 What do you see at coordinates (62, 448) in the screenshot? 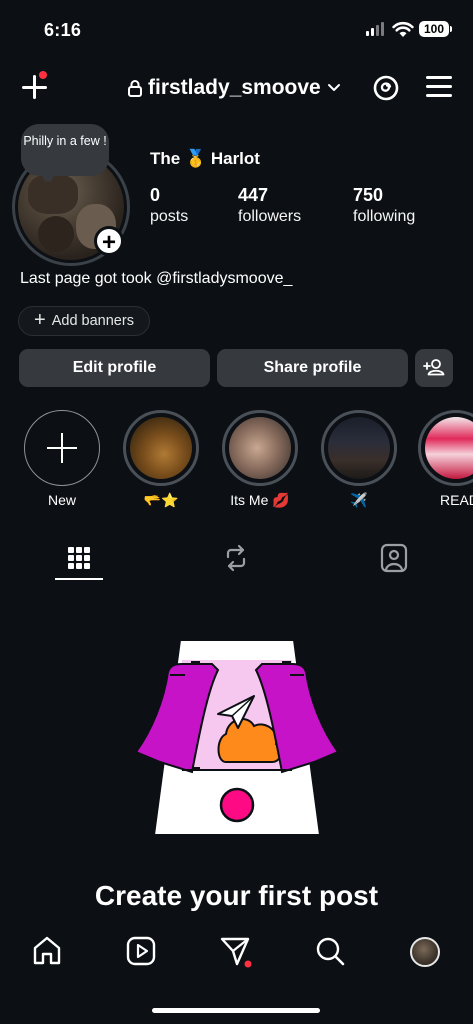
I see `plus-icon` at bounding box center [62, 448].